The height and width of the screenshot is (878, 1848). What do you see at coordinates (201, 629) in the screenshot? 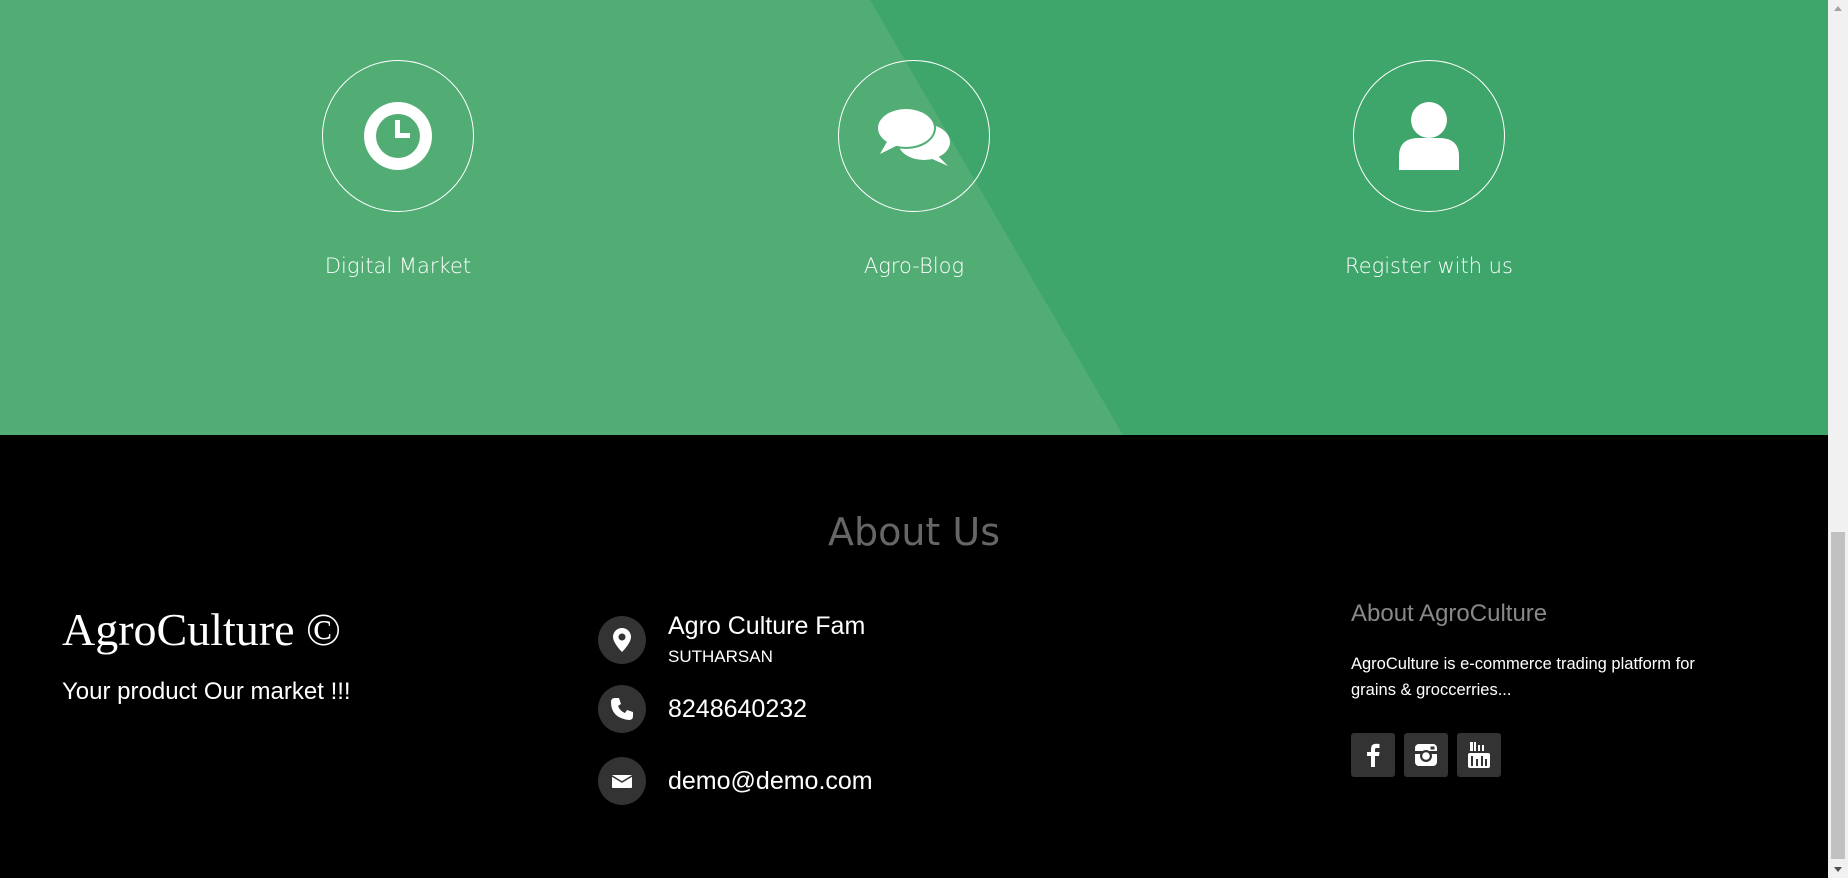
I see `brand-name: AgroCulture ©` at bounding box center [201, 629].